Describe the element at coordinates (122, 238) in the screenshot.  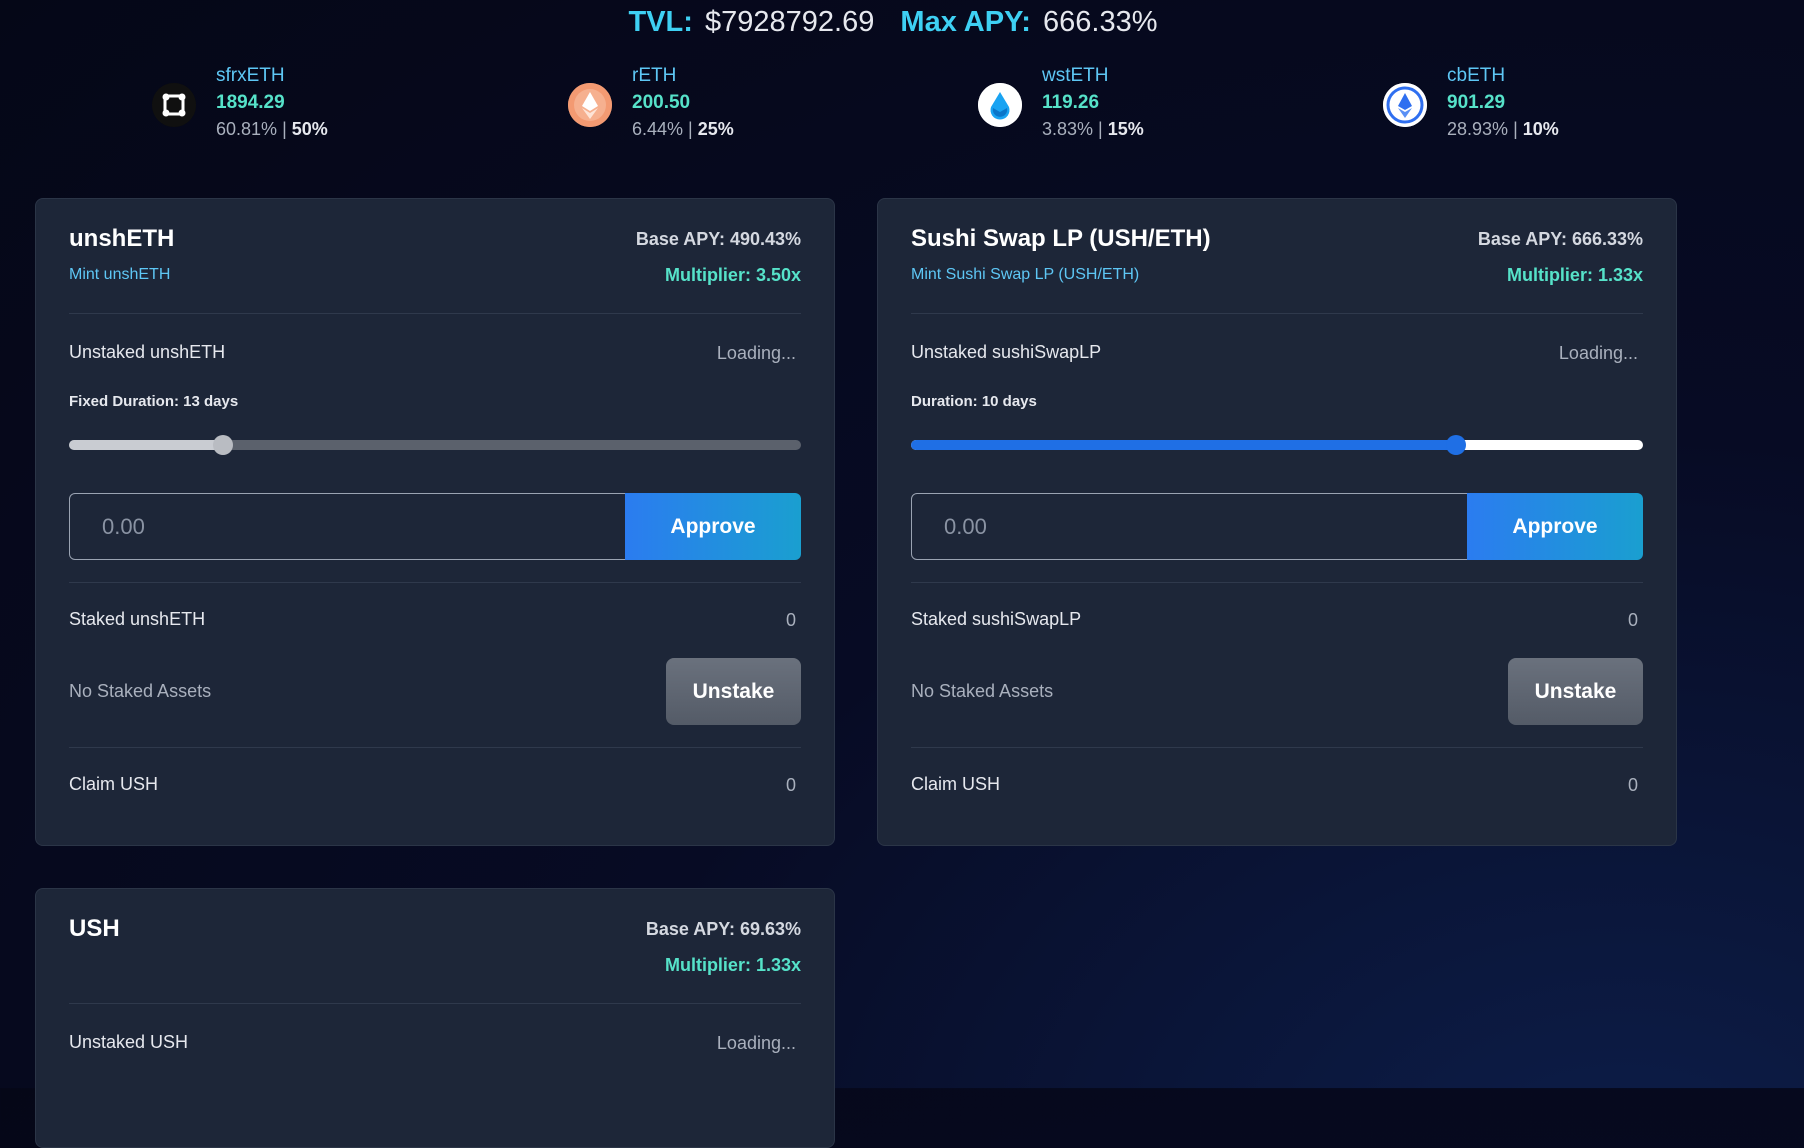
I see `pool-title: unshETH` at that location.